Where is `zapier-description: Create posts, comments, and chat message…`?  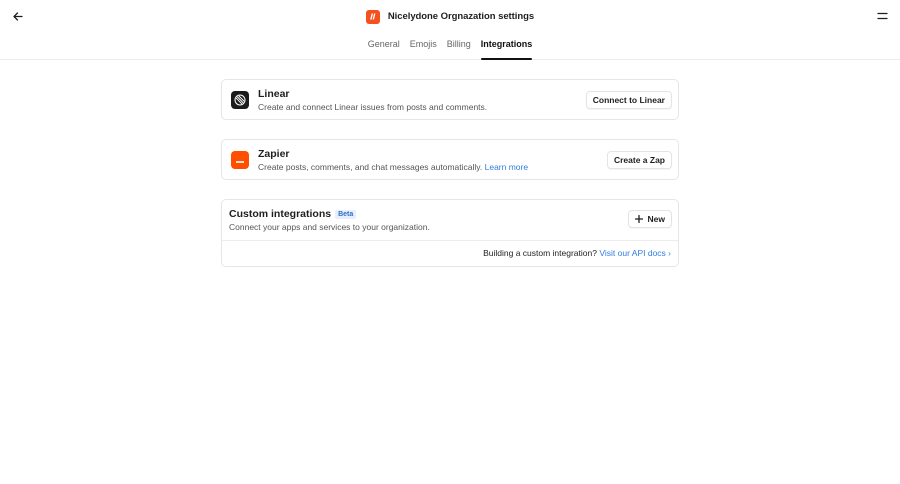
zapier-description: Create posts, comments, and chat message… is located at coordinates (370, 167).